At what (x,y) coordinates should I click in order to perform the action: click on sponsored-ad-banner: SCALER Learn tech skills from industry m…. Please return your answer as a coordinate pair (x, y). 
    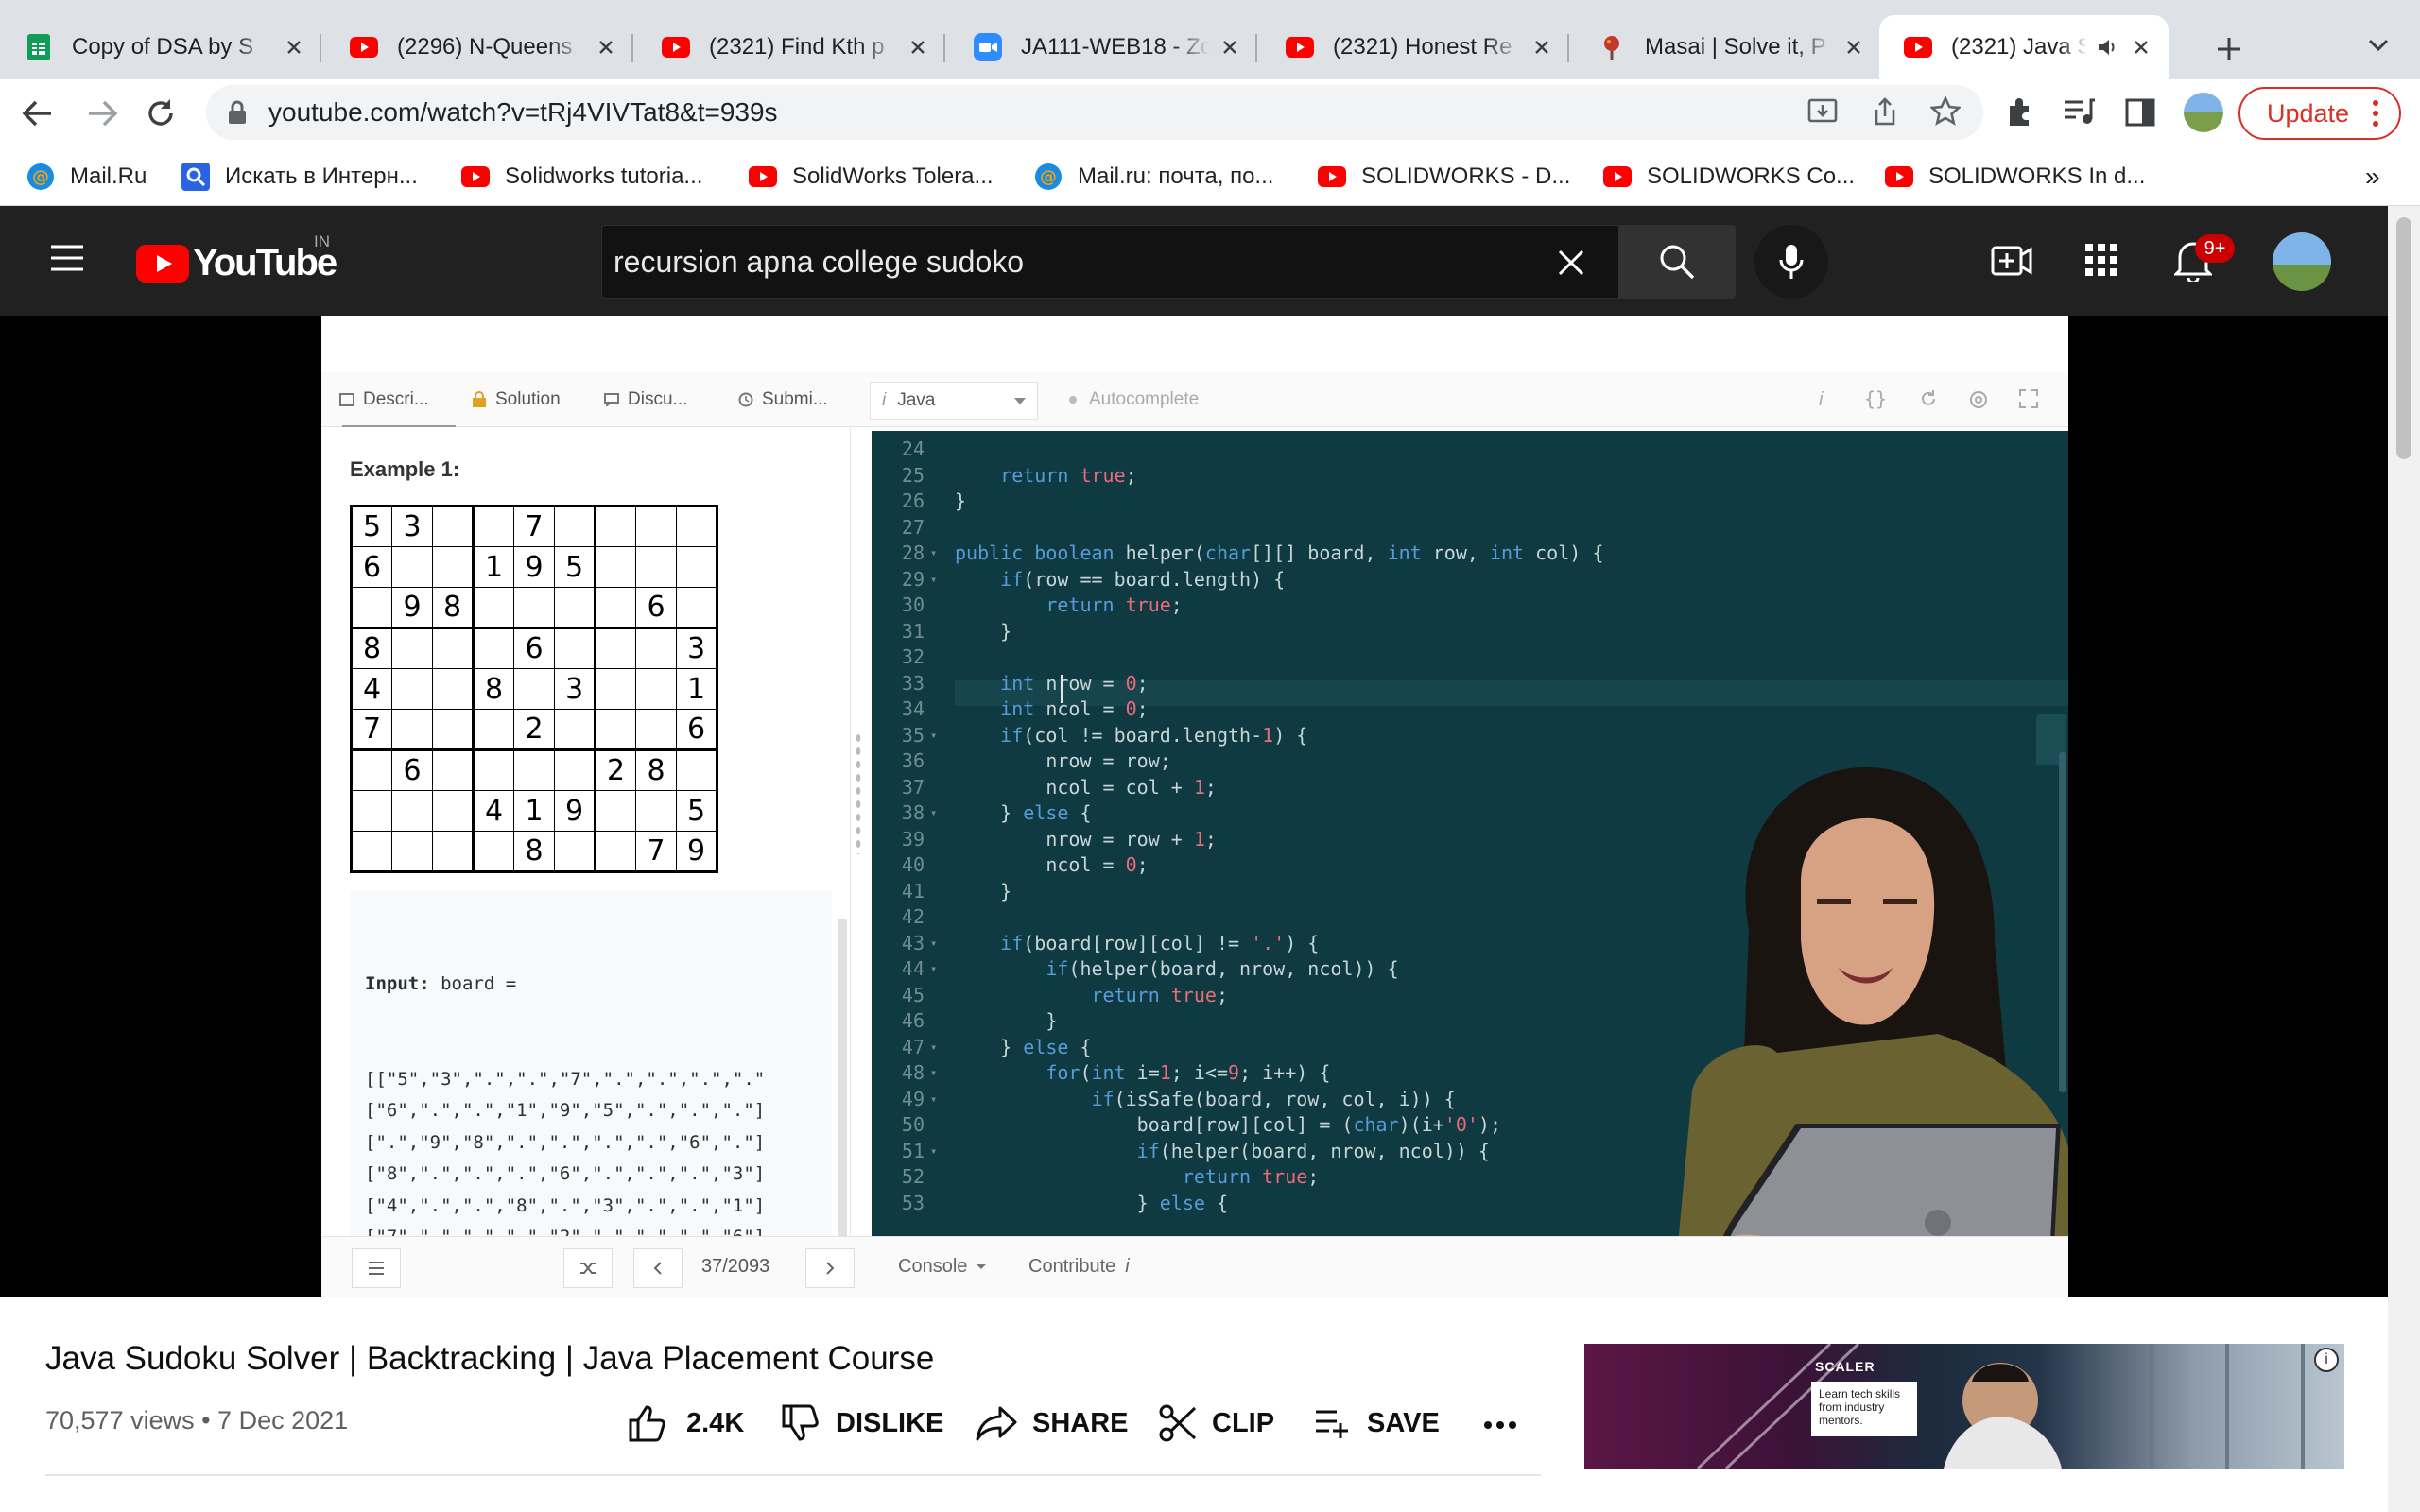
    Looking at the image, I should click on (1964, 1406).